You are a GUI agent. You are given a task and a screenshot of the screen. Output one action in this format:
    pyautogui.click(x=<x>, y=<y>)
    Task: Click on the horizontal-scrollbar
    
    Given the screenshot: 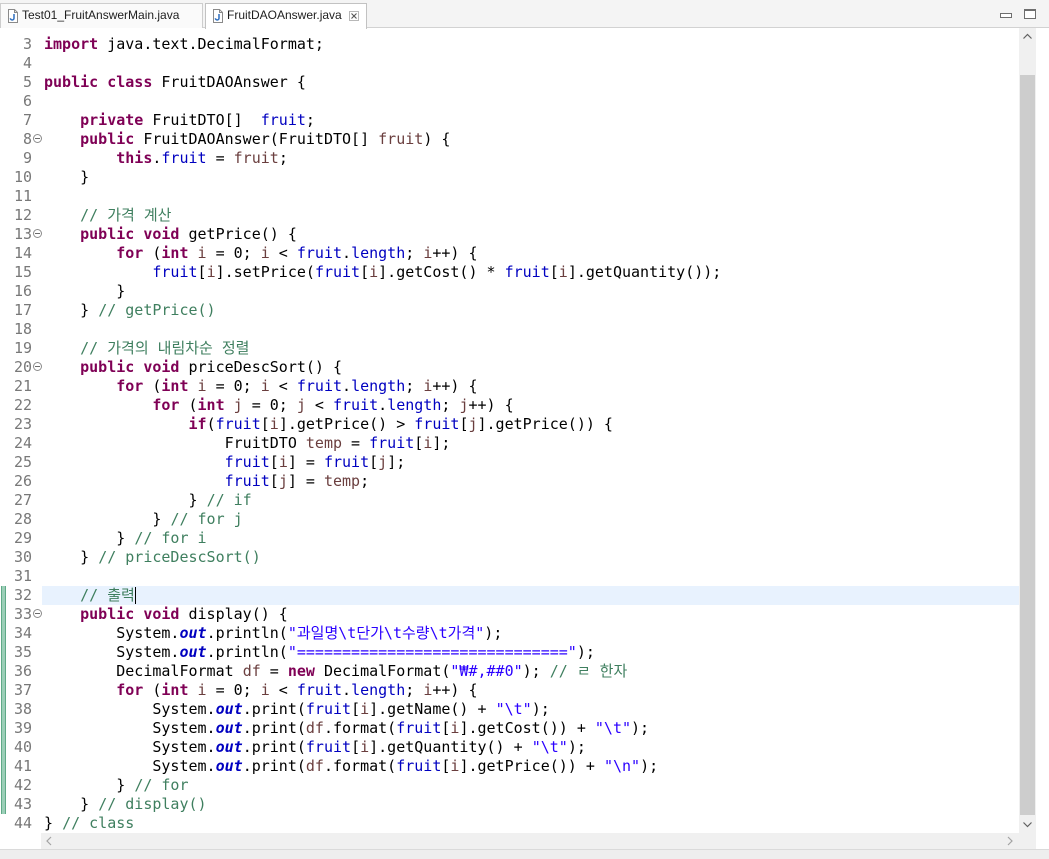 What is the action you would take?
    pyautogui.click(x=530, y=841)
    